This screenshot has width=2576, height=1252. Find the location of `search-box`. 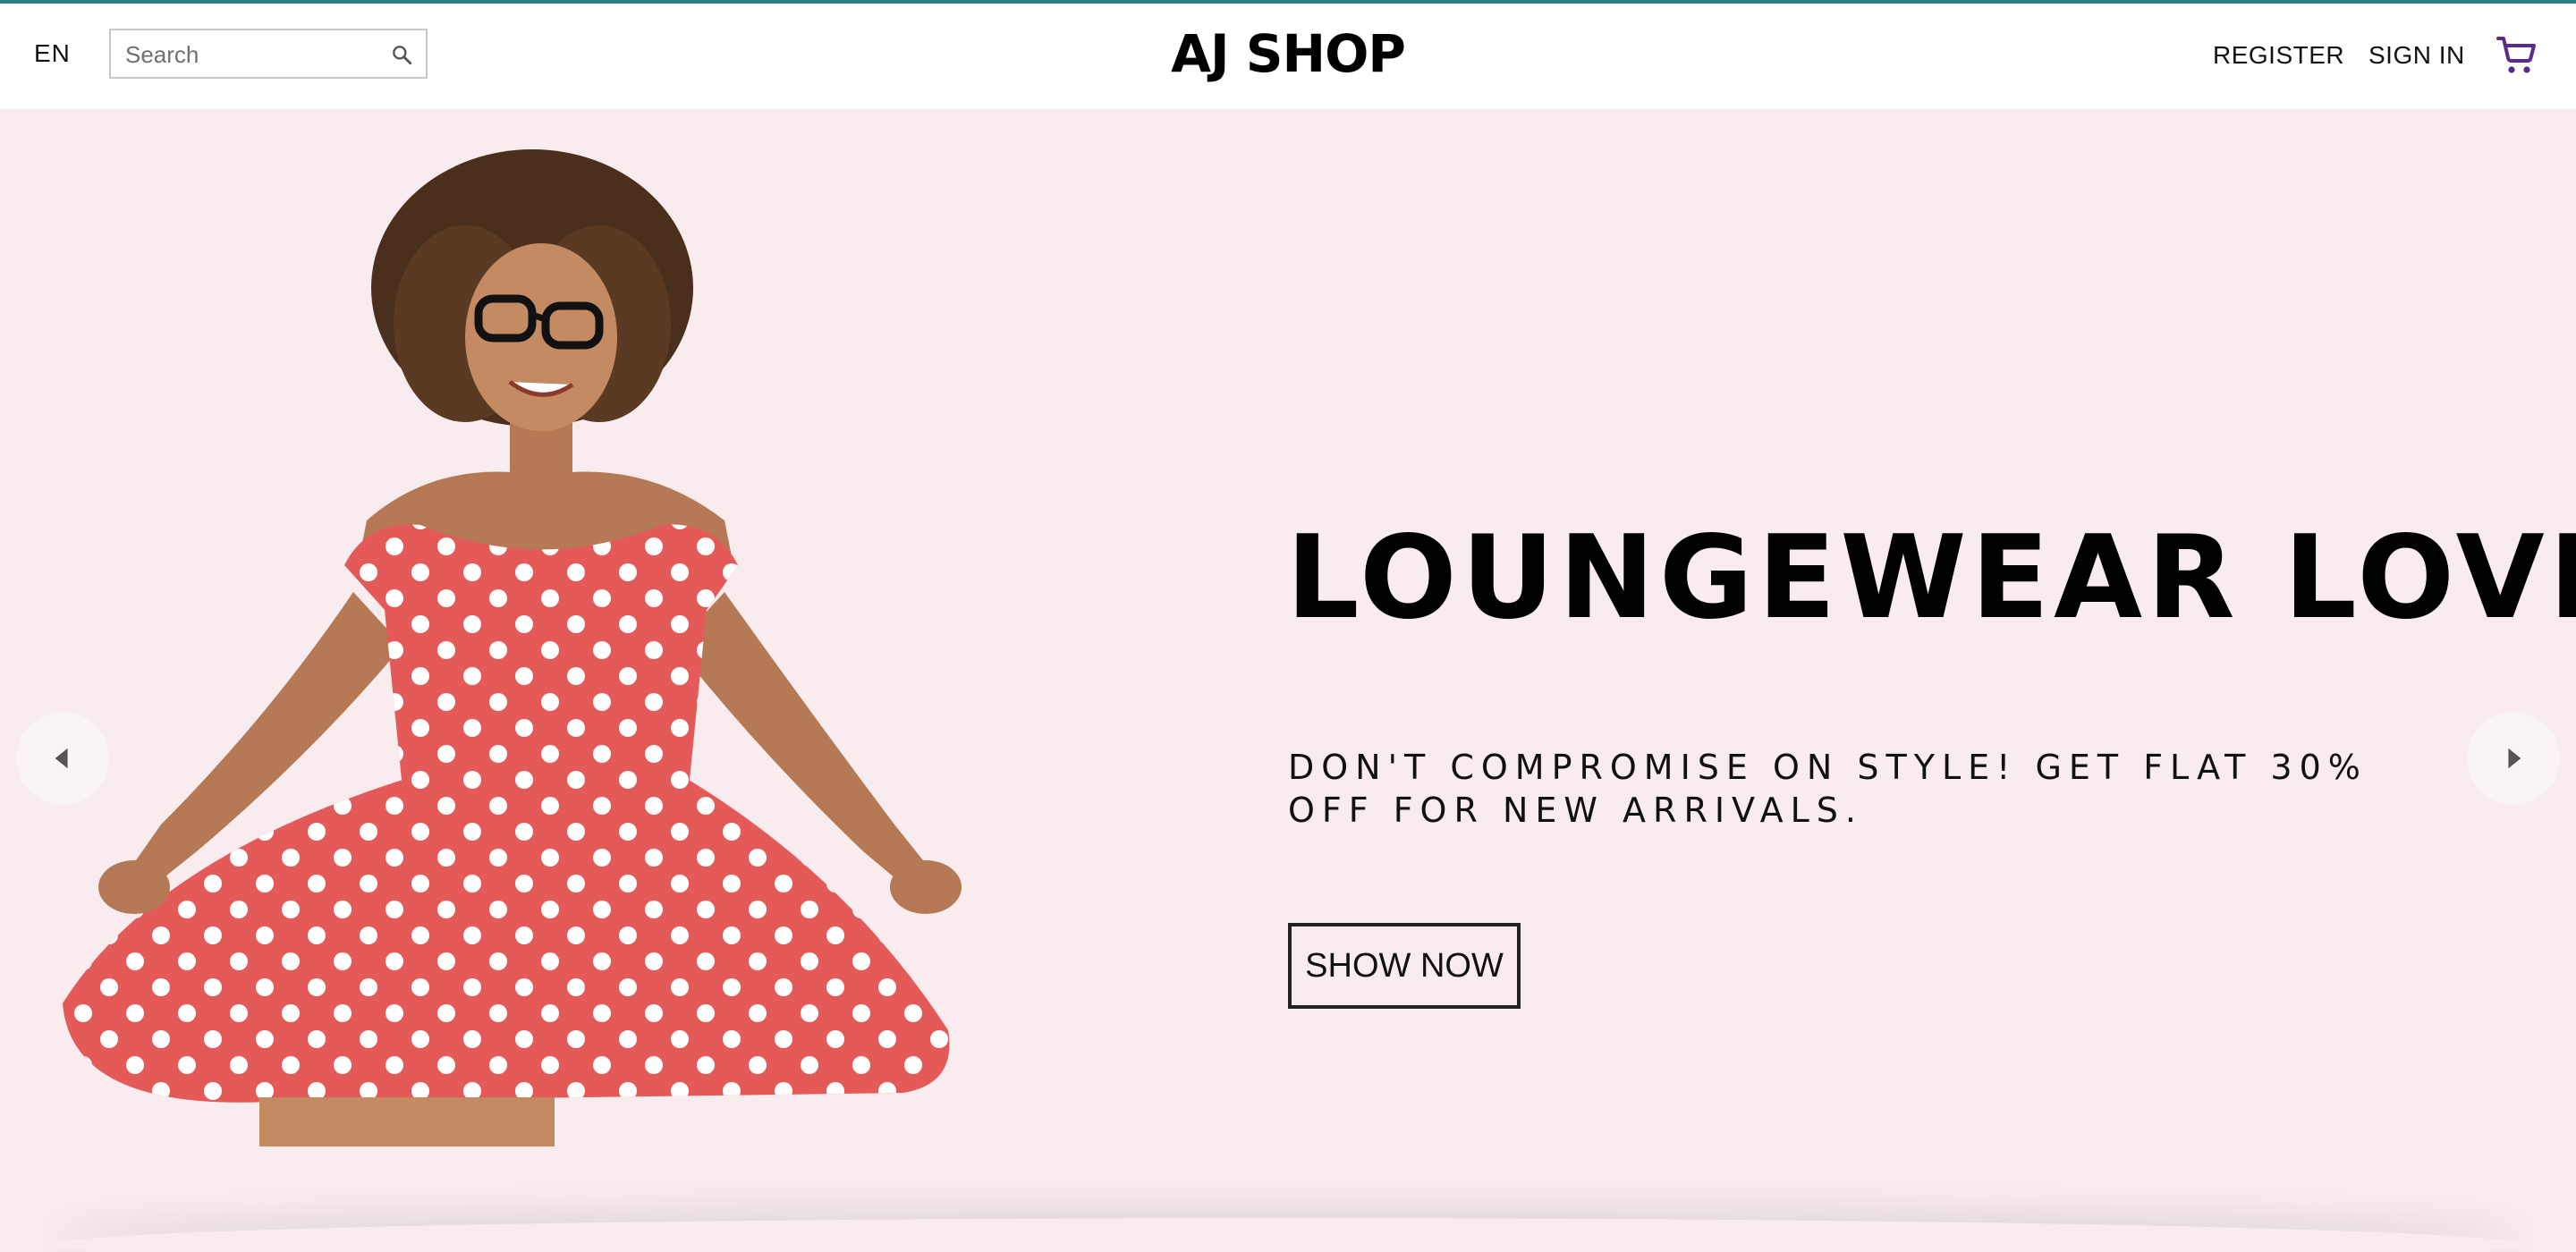

search-box is located at coordinates (268, 54).